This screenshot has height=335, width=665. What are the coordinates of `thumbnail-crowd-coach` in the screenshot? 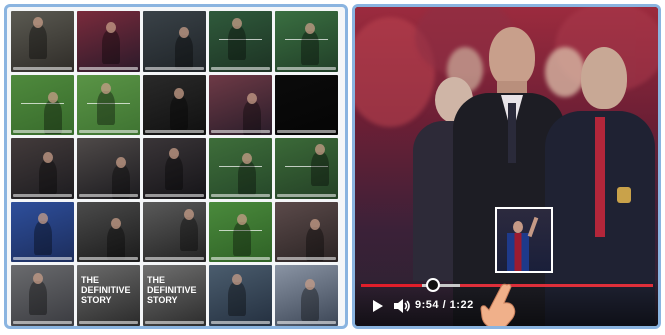 It's located at (306, 231).